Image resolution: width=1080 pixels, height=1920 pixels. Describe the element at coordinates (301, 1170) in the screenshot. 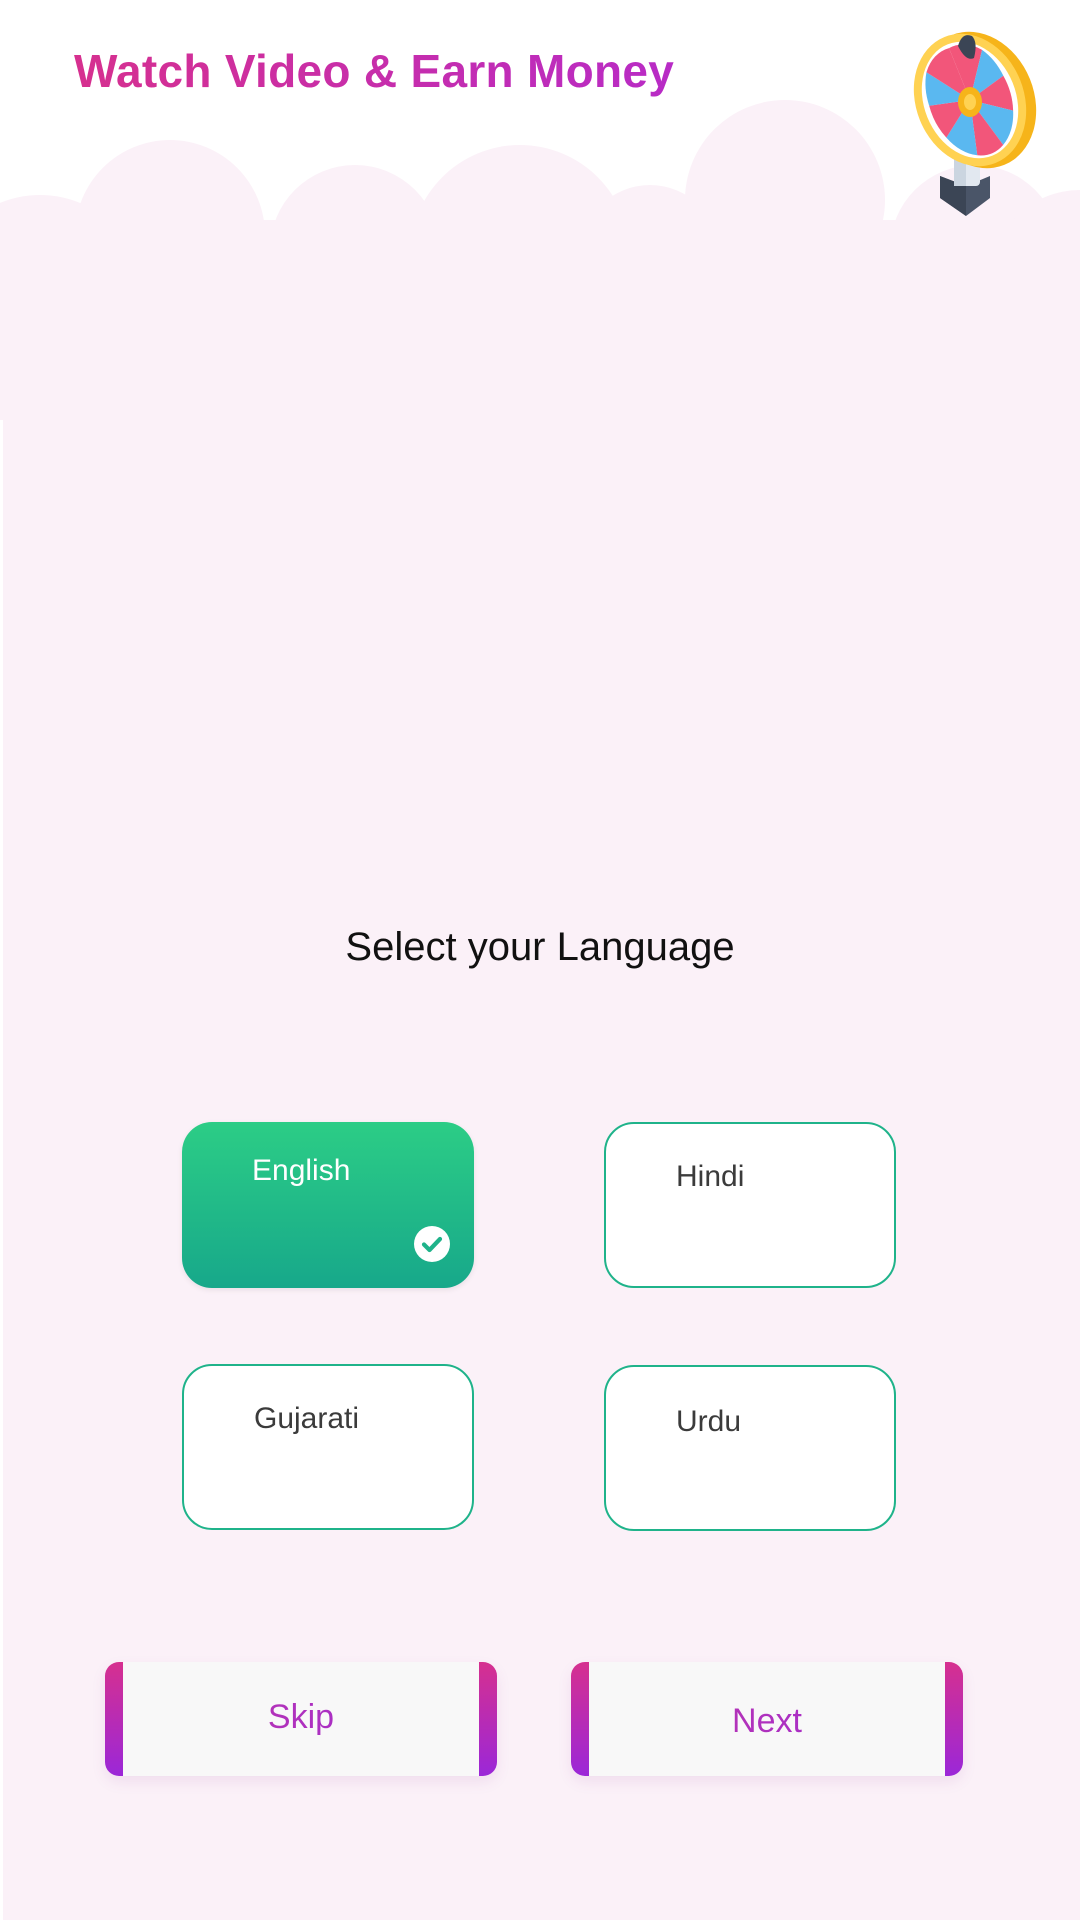

I see `language-option-label: English` at that location.